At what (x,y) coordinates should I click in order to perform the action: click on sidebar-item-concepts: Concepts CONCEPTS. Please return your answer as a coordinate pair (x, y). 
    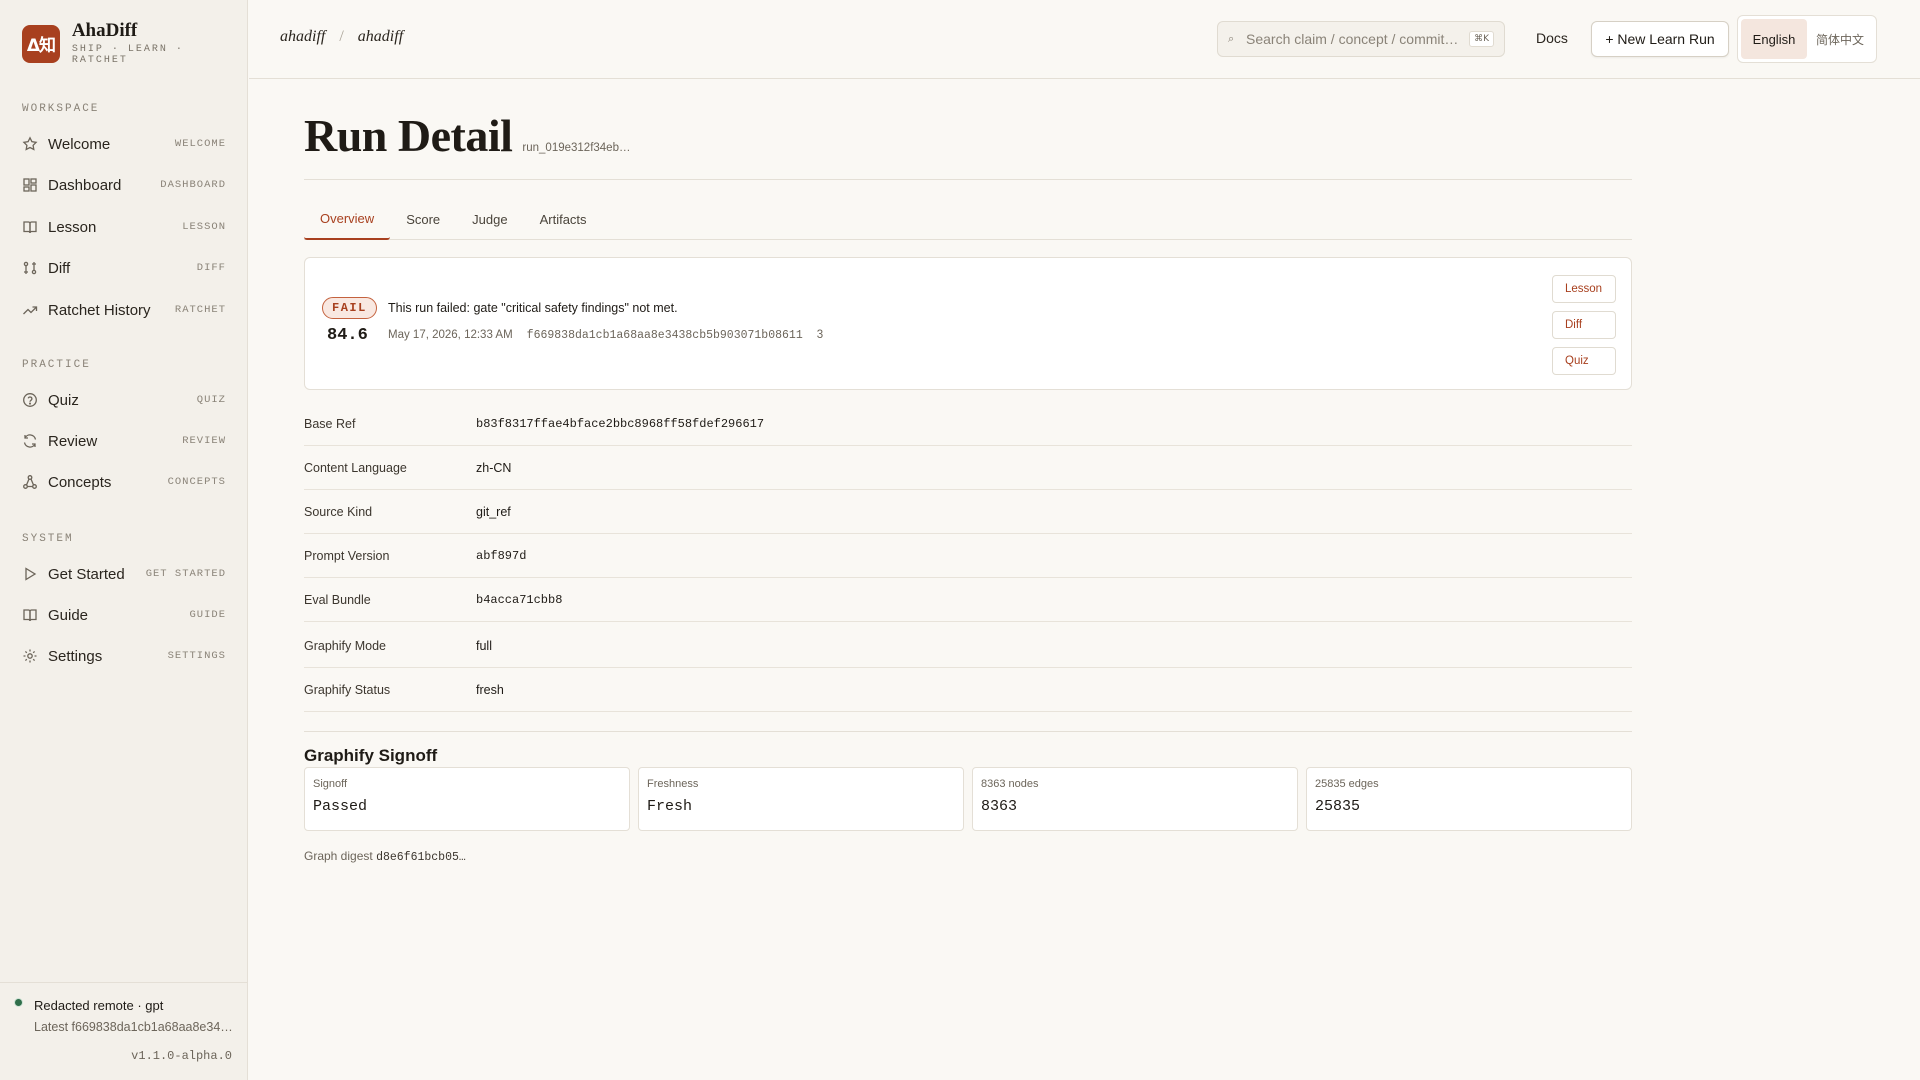
    Looking at the image, I should click on (124, 482).